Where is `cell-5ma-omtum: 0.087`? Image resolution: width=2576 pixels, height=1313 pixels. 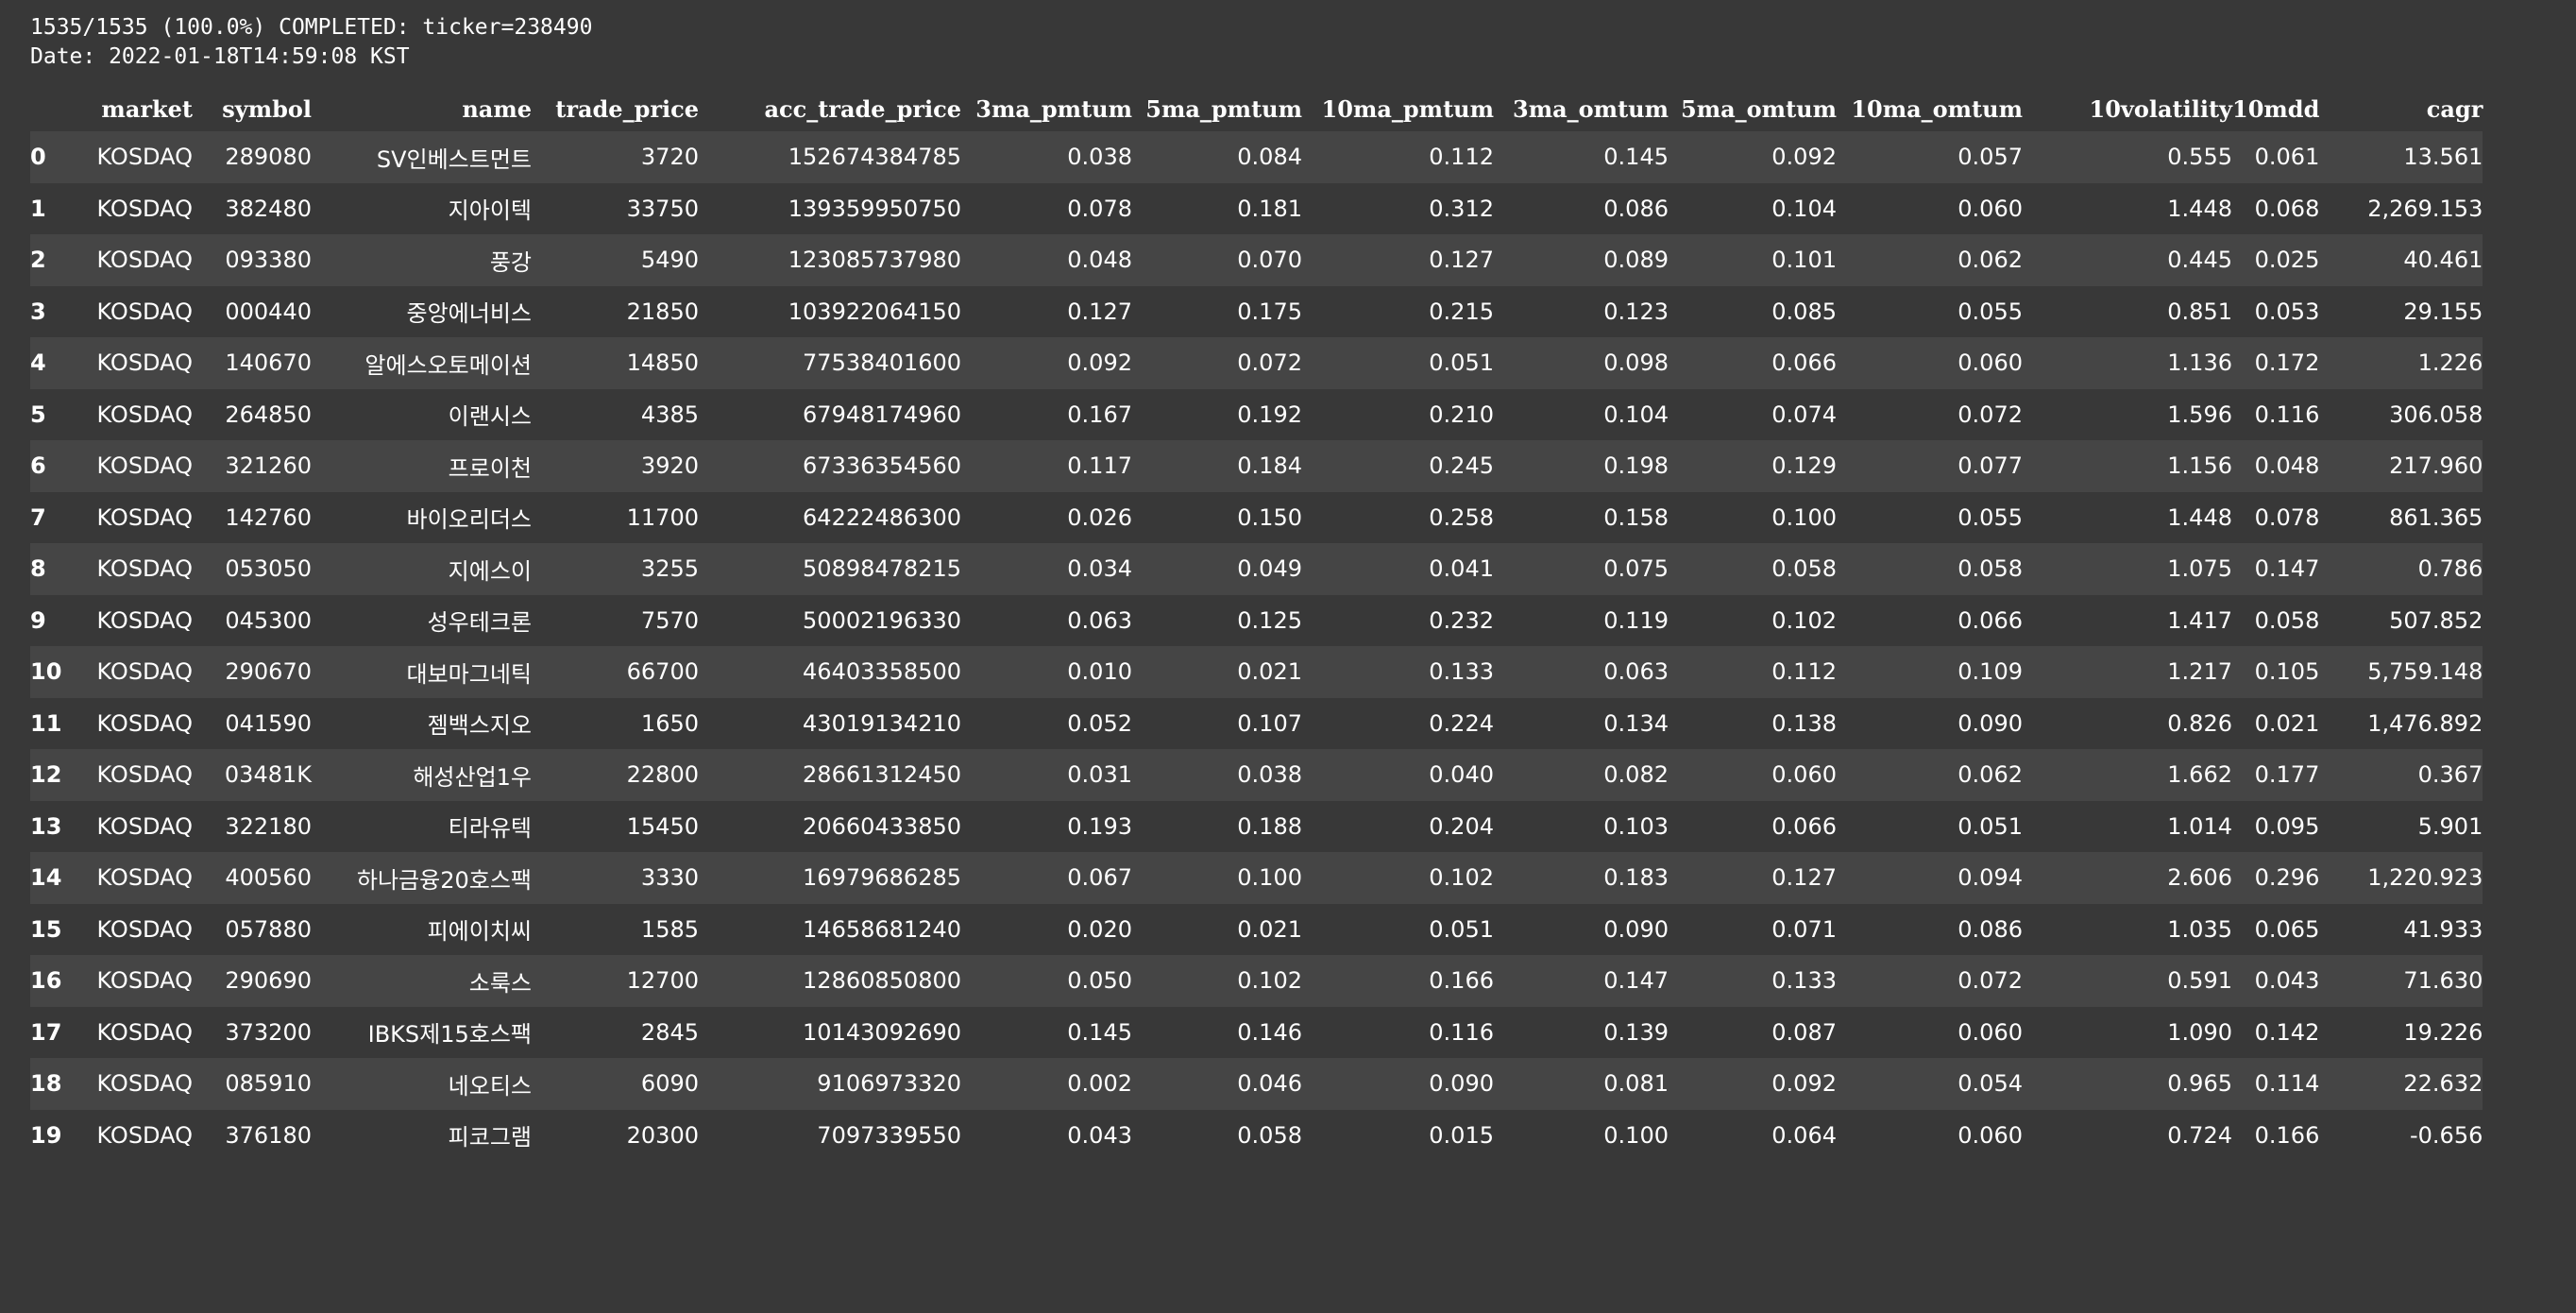
cell-5ma-omtum: 0.087 is located at coordinates (1804, 1032).